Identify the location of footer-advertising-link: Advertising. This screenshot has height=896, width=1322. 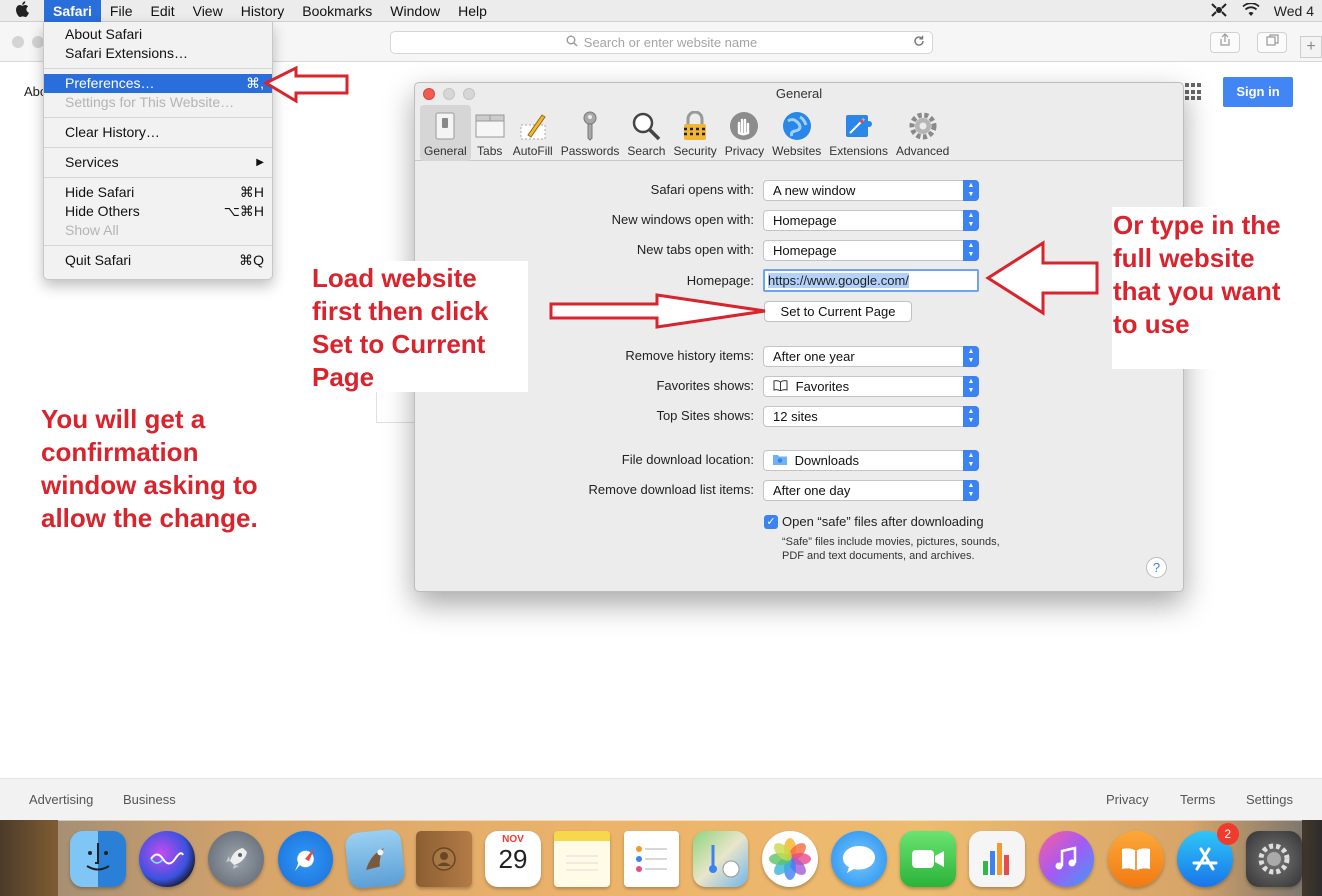
(61, 799).